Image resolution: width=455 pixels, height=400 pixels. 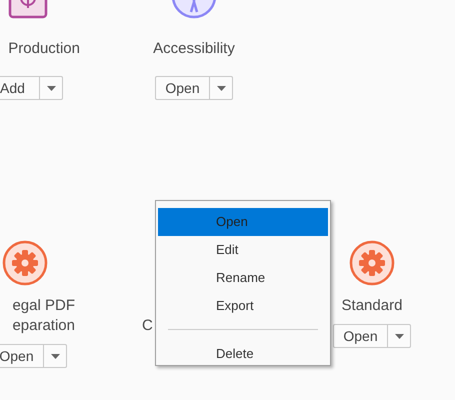 I want to click on tool-label: egal PDF, so click(x=43, y=306).